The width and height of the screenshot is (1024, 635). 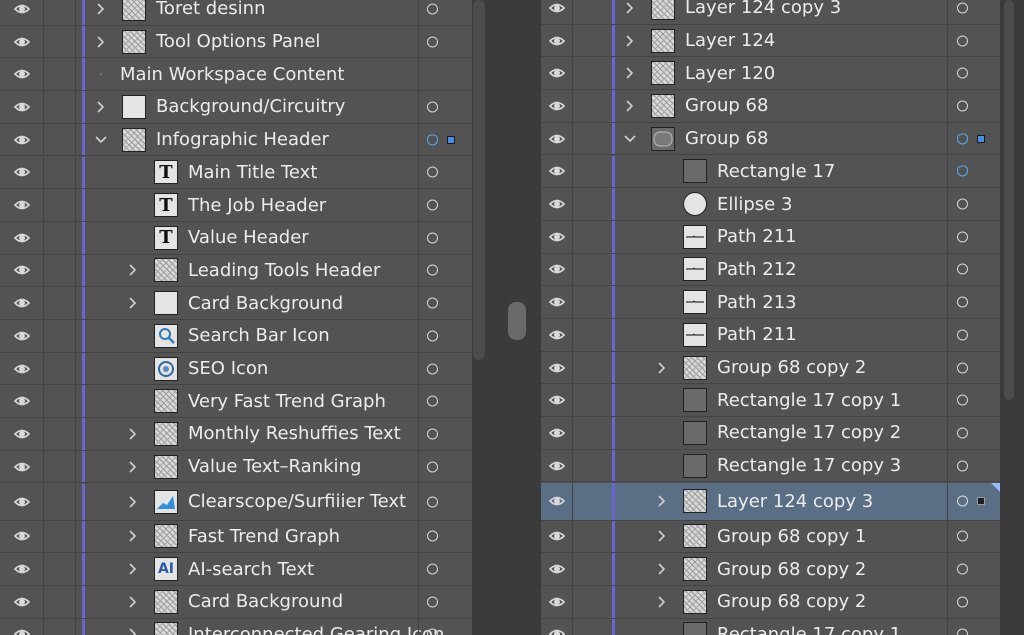 What do you see at coordinates (795, 501) in the screenshot?
I see `layer-name: Layer 124 copy 3` at bounding box center [795, 501].